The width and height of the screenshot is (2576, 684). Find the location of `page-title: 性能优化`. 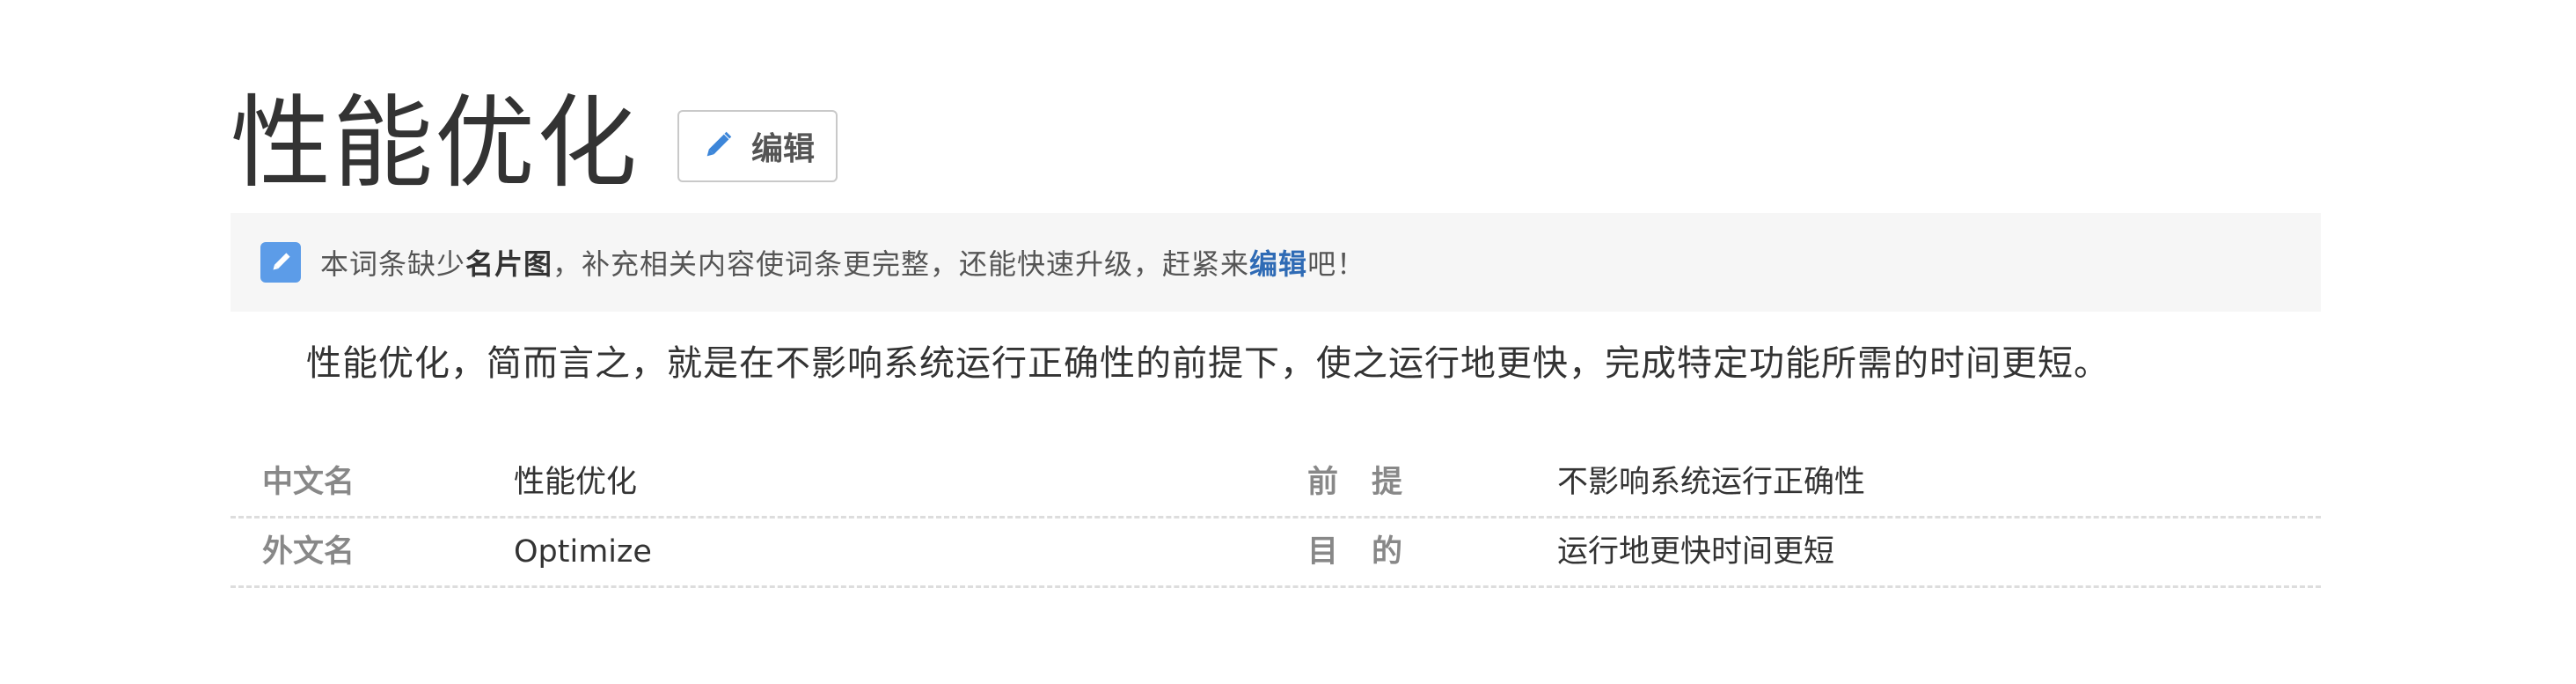

page-title: 性能优化 is located at coordinates (435, 143).